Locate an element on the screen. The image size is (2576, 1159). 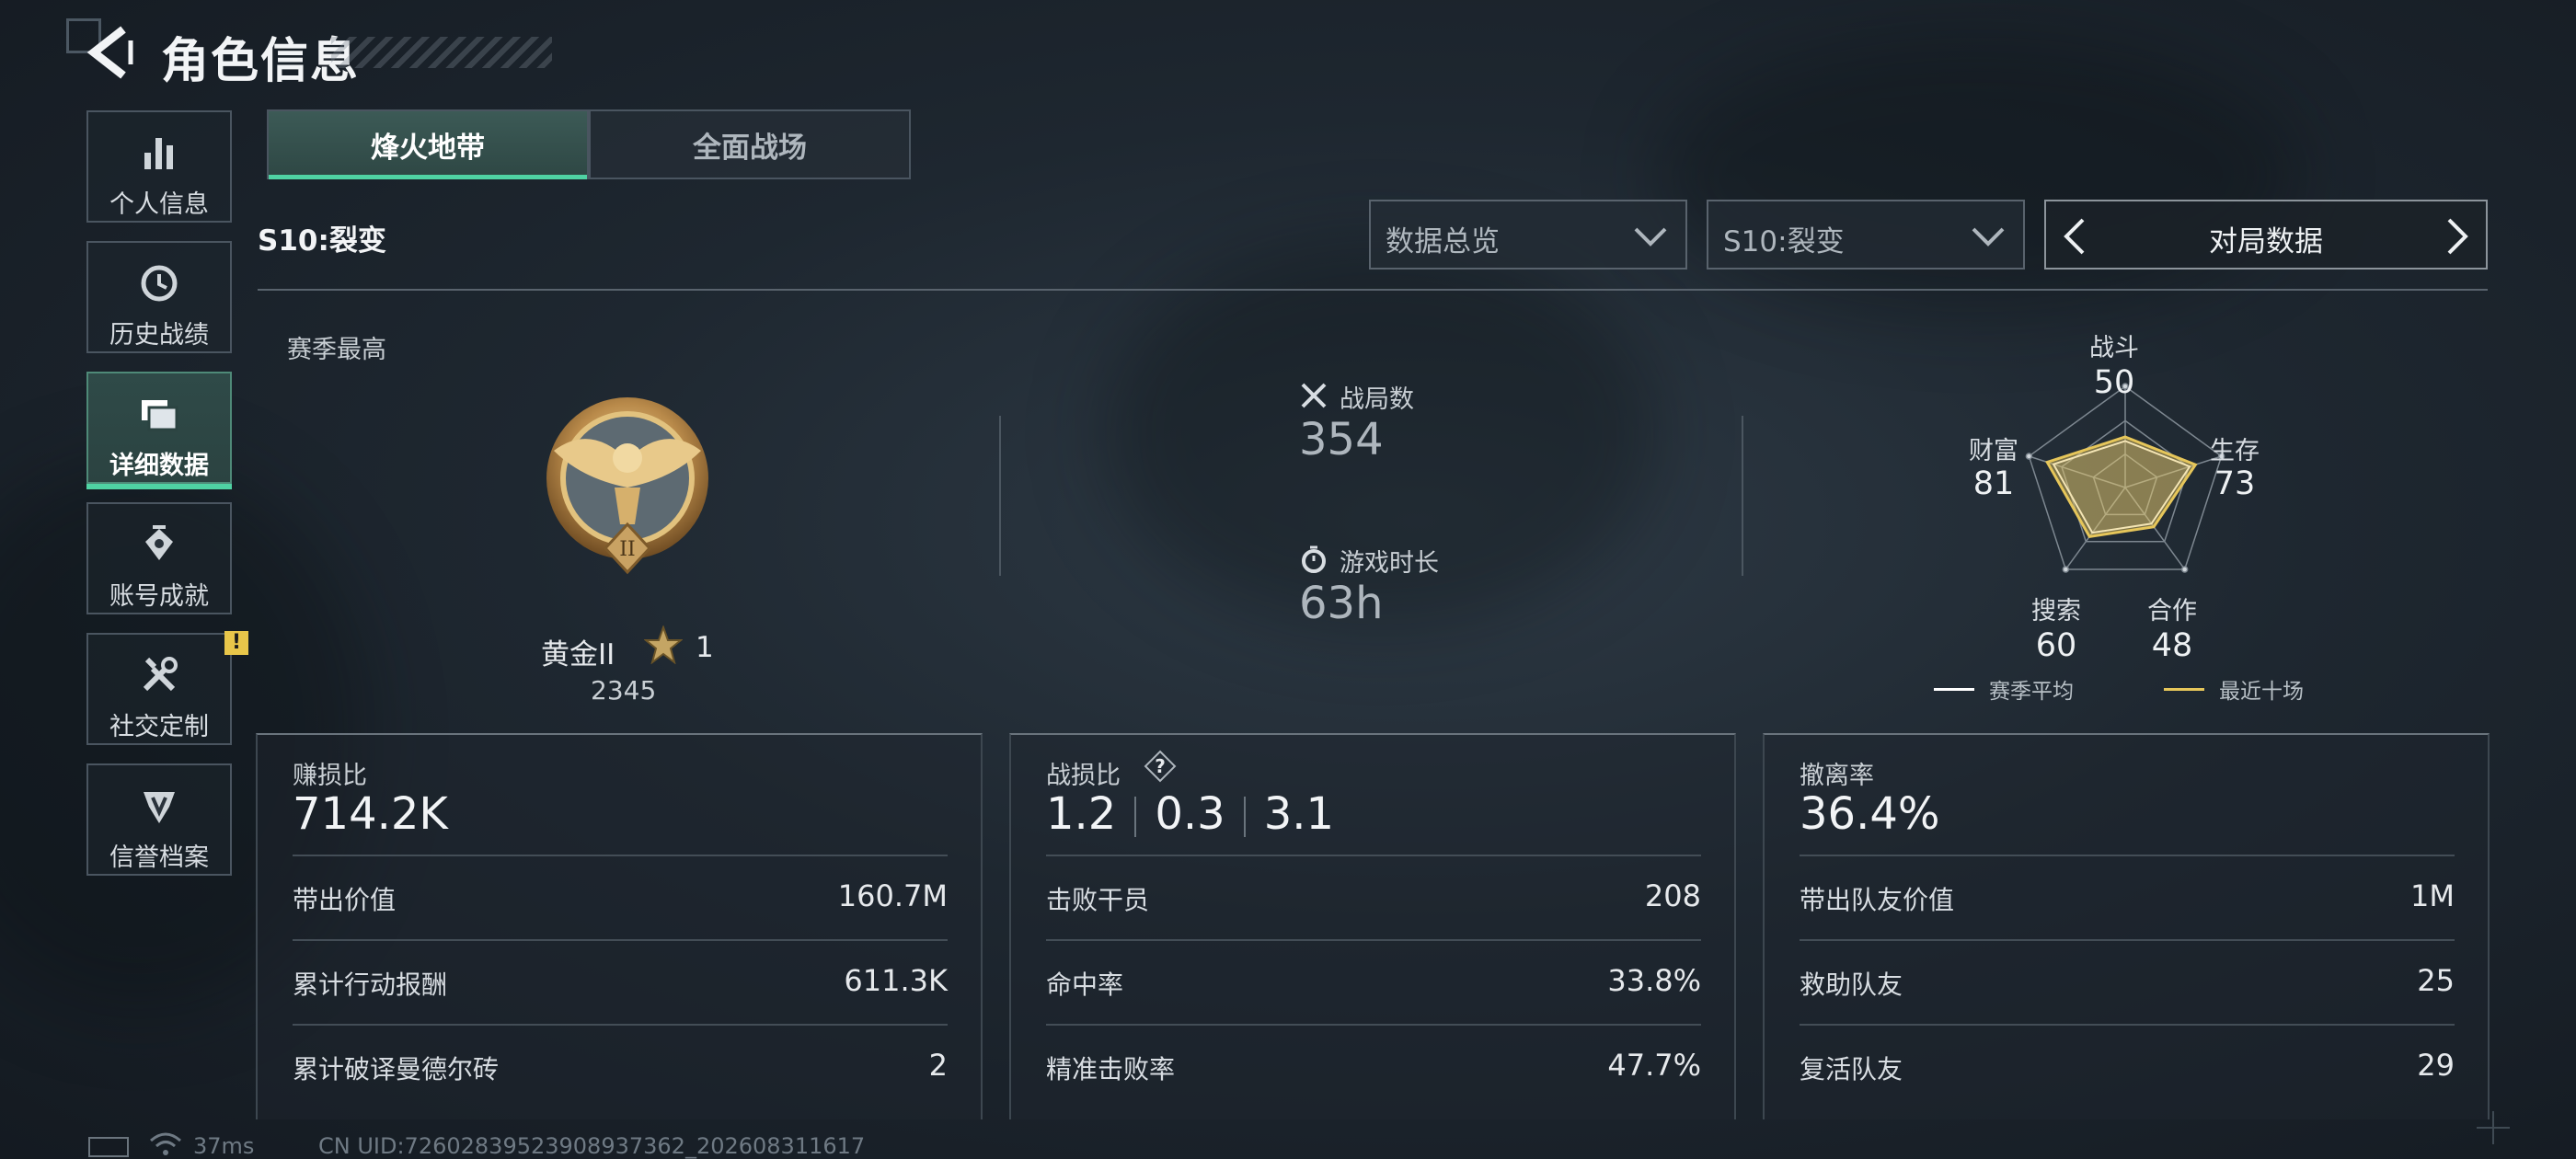
radar-value-cooperation: 48 is located at coordinates (2172, 645).